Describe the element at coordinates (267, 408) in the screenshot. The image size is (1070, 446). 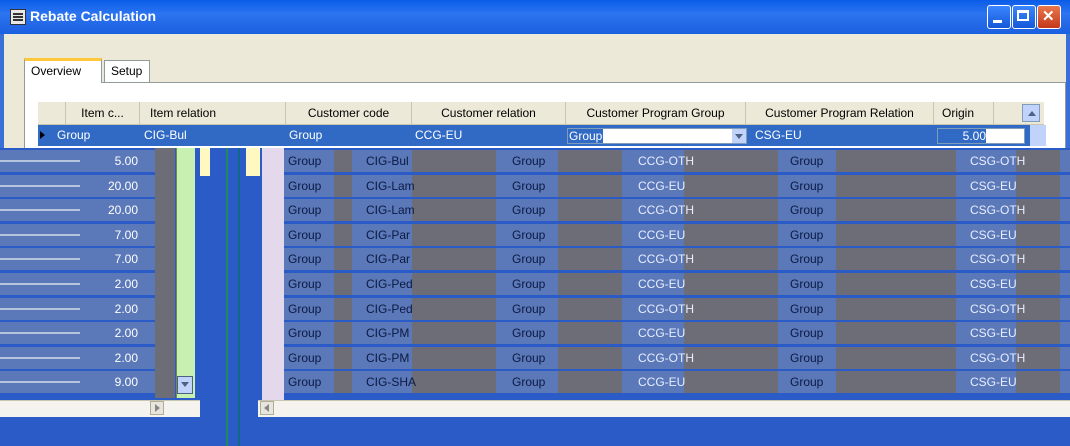
I see `scroll-left-icon` at that location.